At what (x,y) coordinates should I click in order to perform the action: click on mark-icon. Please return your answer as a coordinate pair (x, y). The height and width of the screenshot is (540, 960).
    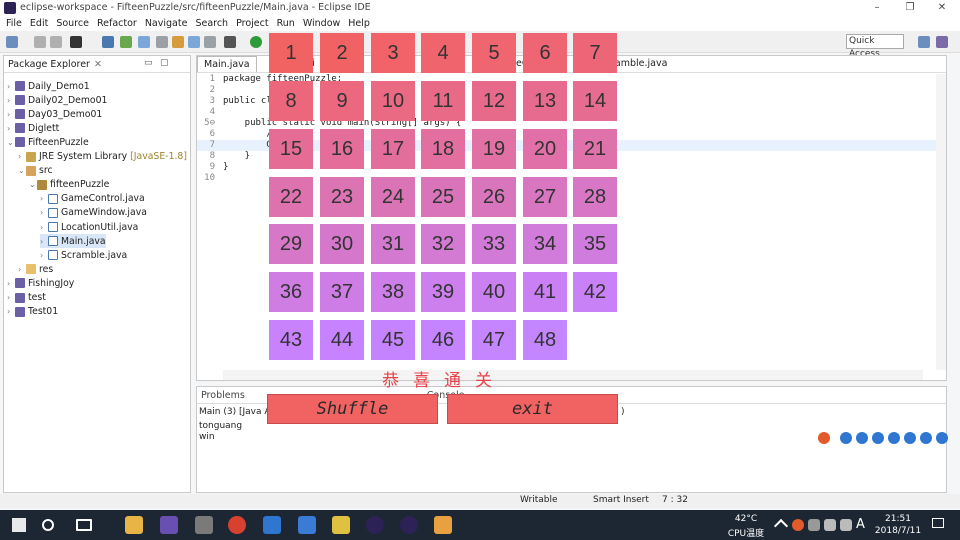
    Looking at the image, I should click on (126, 42).